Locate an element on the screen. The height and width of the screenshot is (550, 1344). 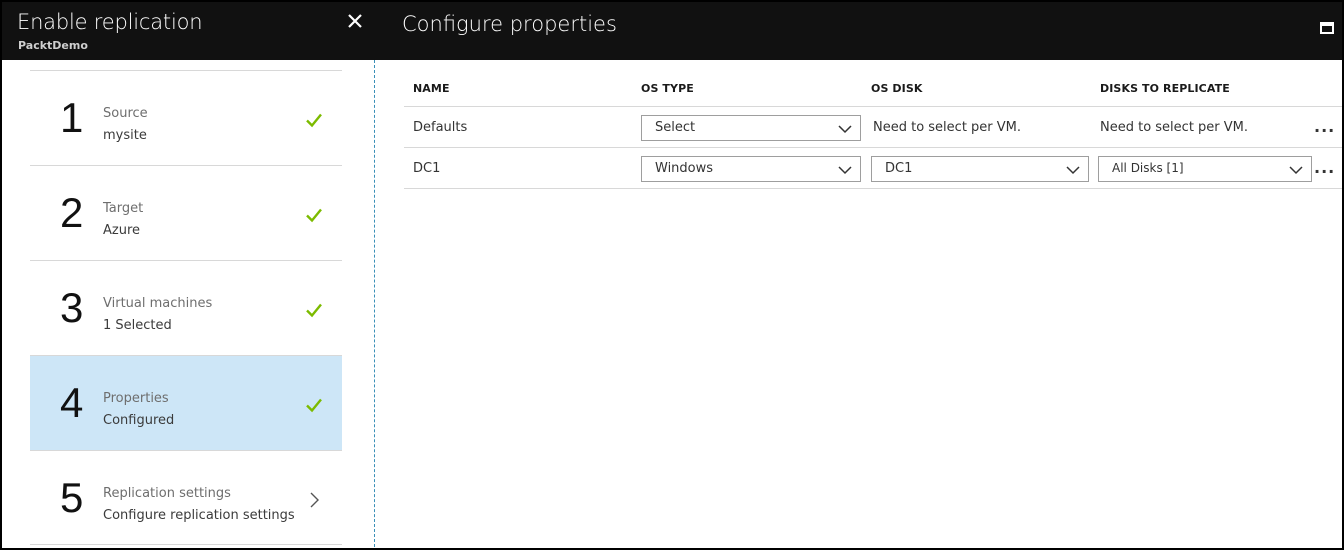
step-number: 5 is located at coordinates (72, 497).